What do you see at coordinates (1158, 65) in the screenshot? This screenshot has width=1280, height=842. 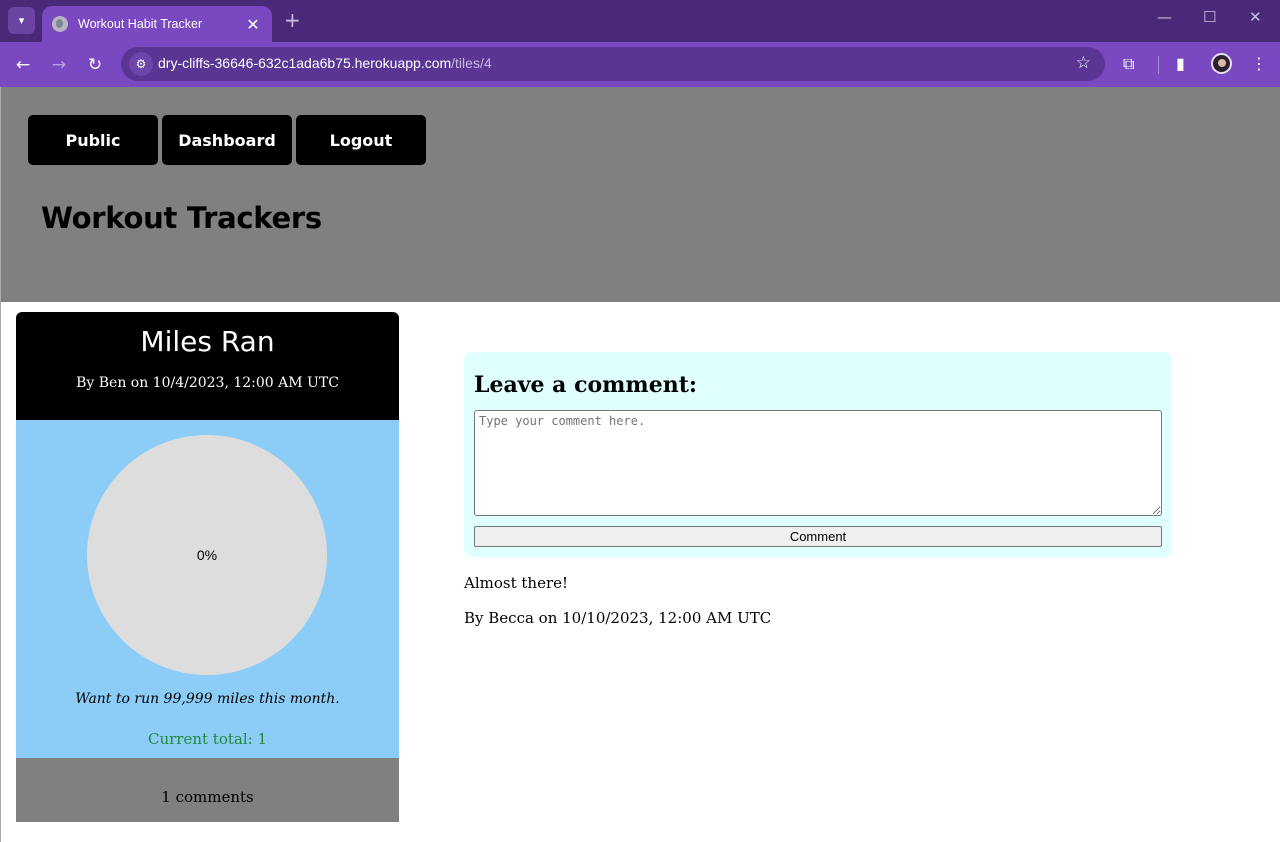 I see `toolbar-divider` at bounding box center [1158, 65].